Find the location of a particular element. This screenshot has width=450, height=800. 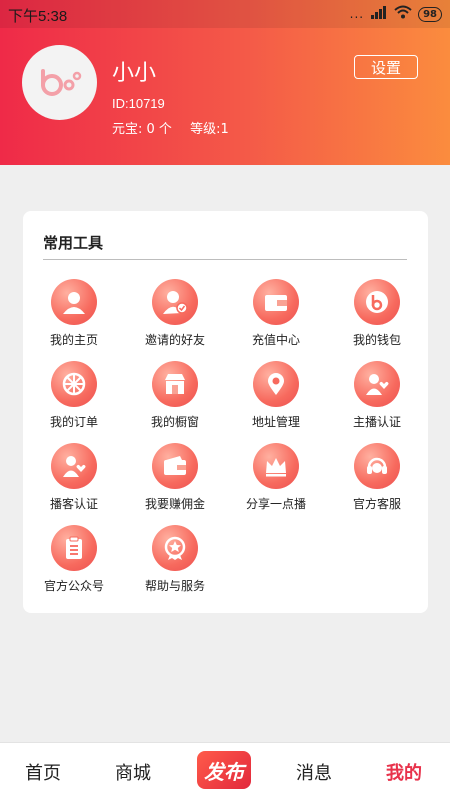

crown-icon is located at coordinates (276, 466).